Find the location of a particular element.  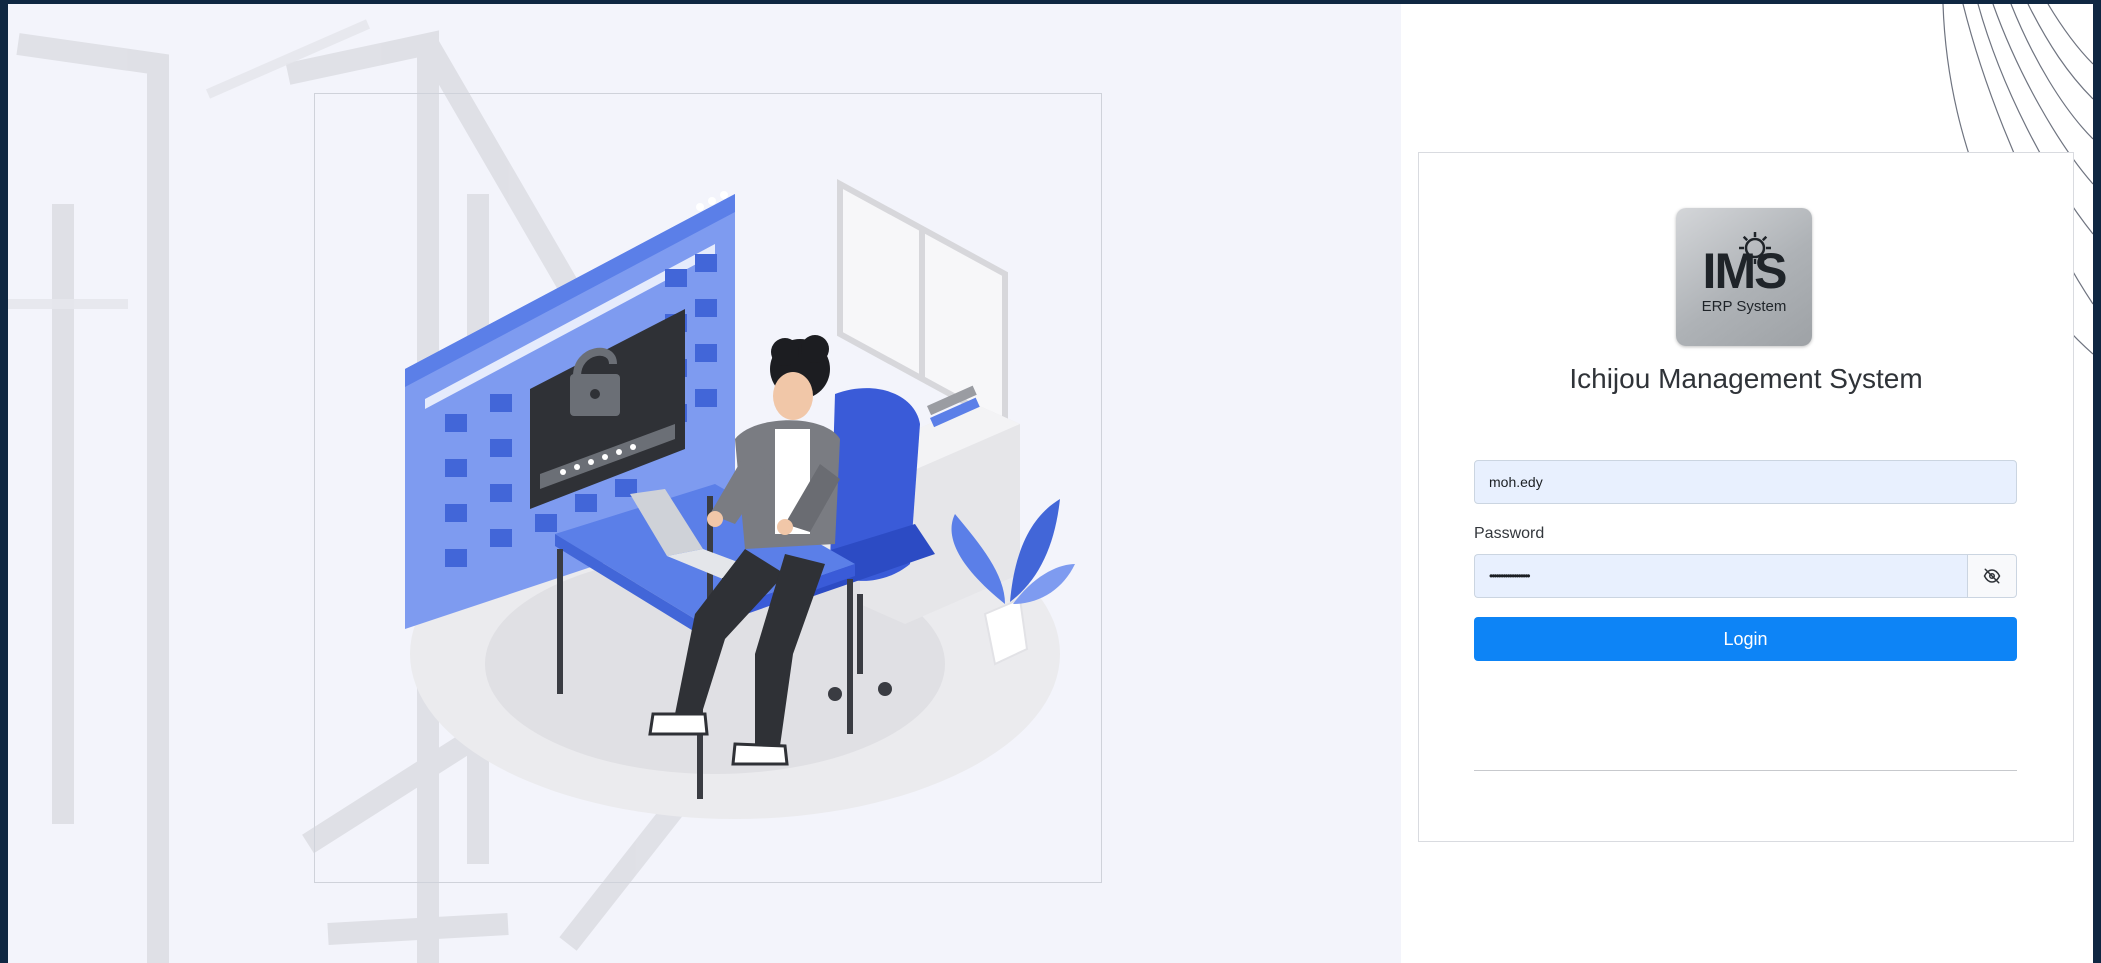

password-group is located at coordinates (1745, 576).